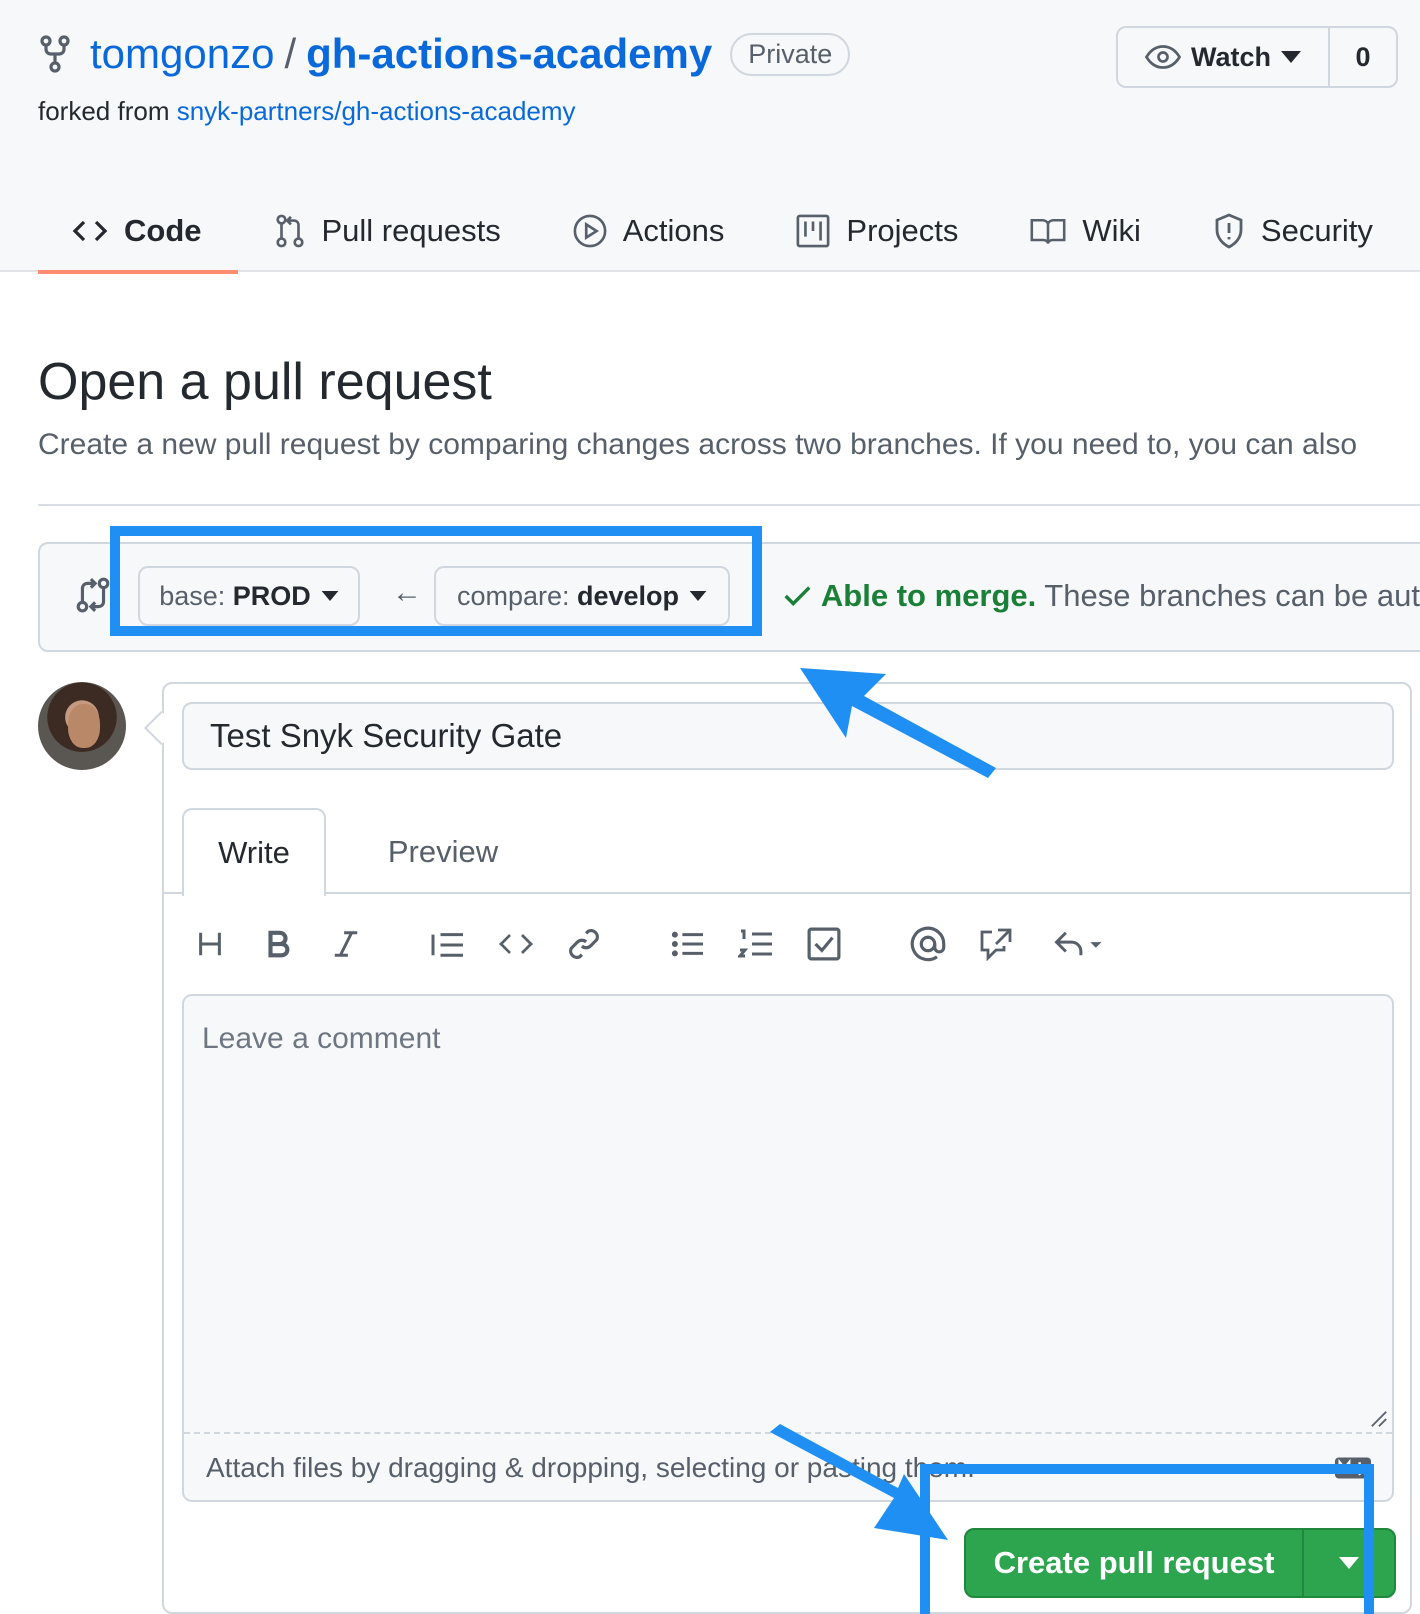  What do you see at coordinates (1229, 231) in the screenshot?
I see `shield-icon` at bounding box center [1229, 231].